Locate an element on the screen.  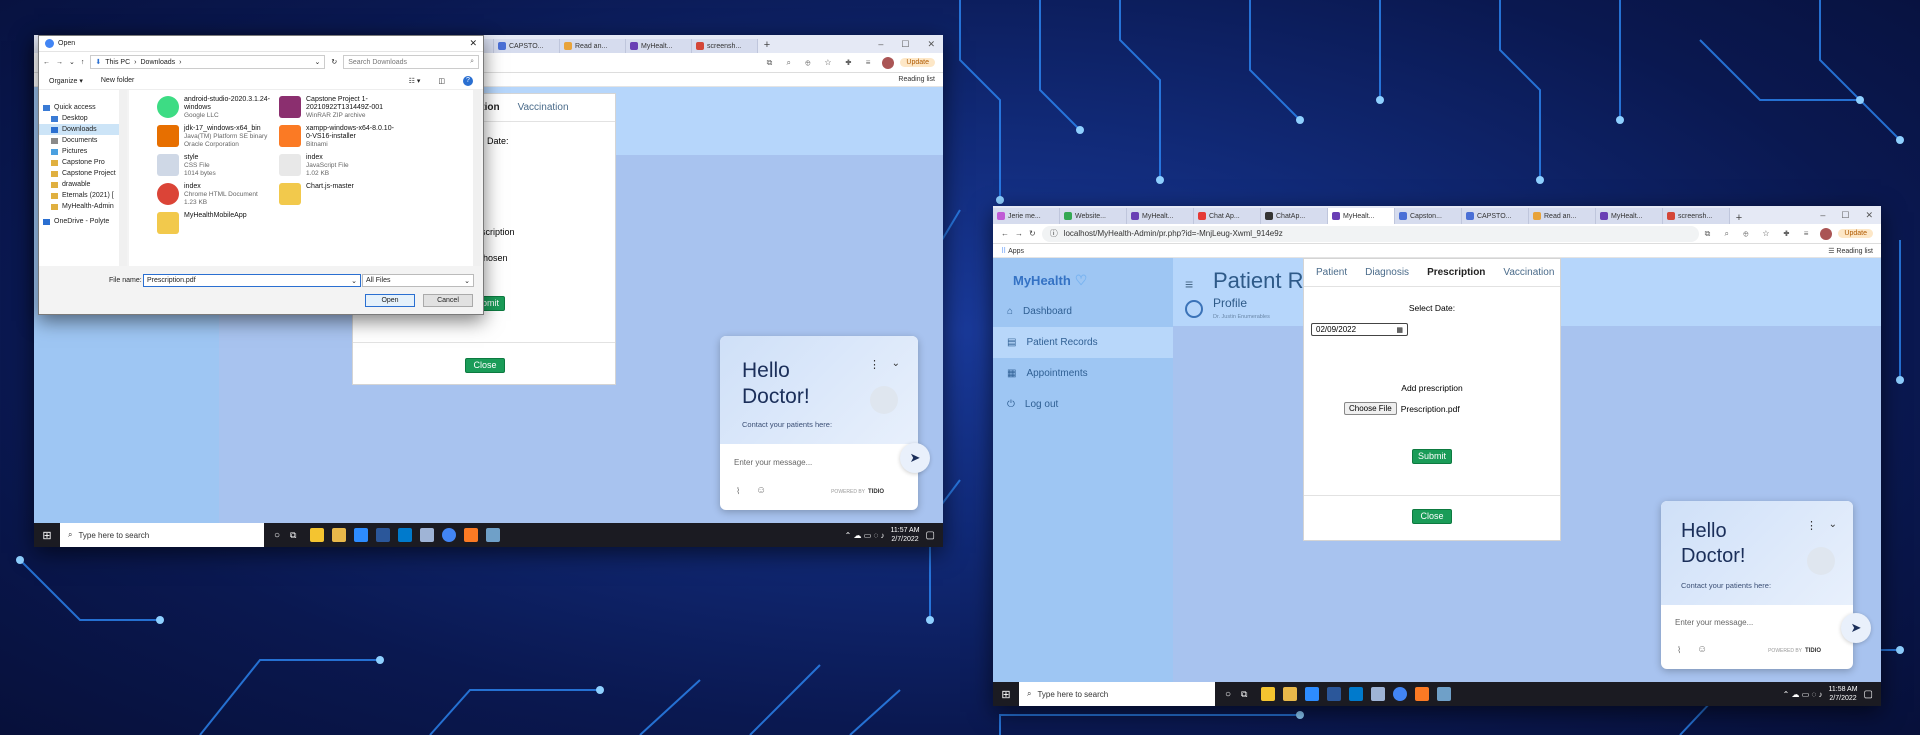
sidebar-item-appointments: ▦ Appointments is located at coordinates (1083, 373).